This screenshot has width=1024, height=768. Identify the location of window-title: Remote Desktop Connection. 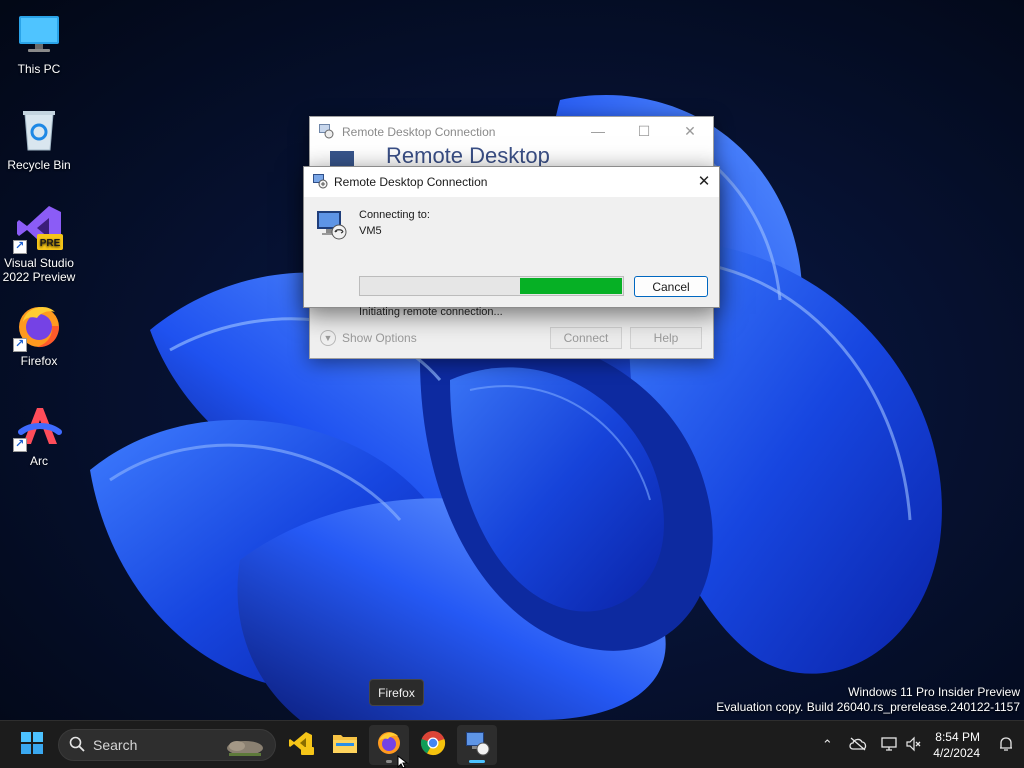
(419, 132).